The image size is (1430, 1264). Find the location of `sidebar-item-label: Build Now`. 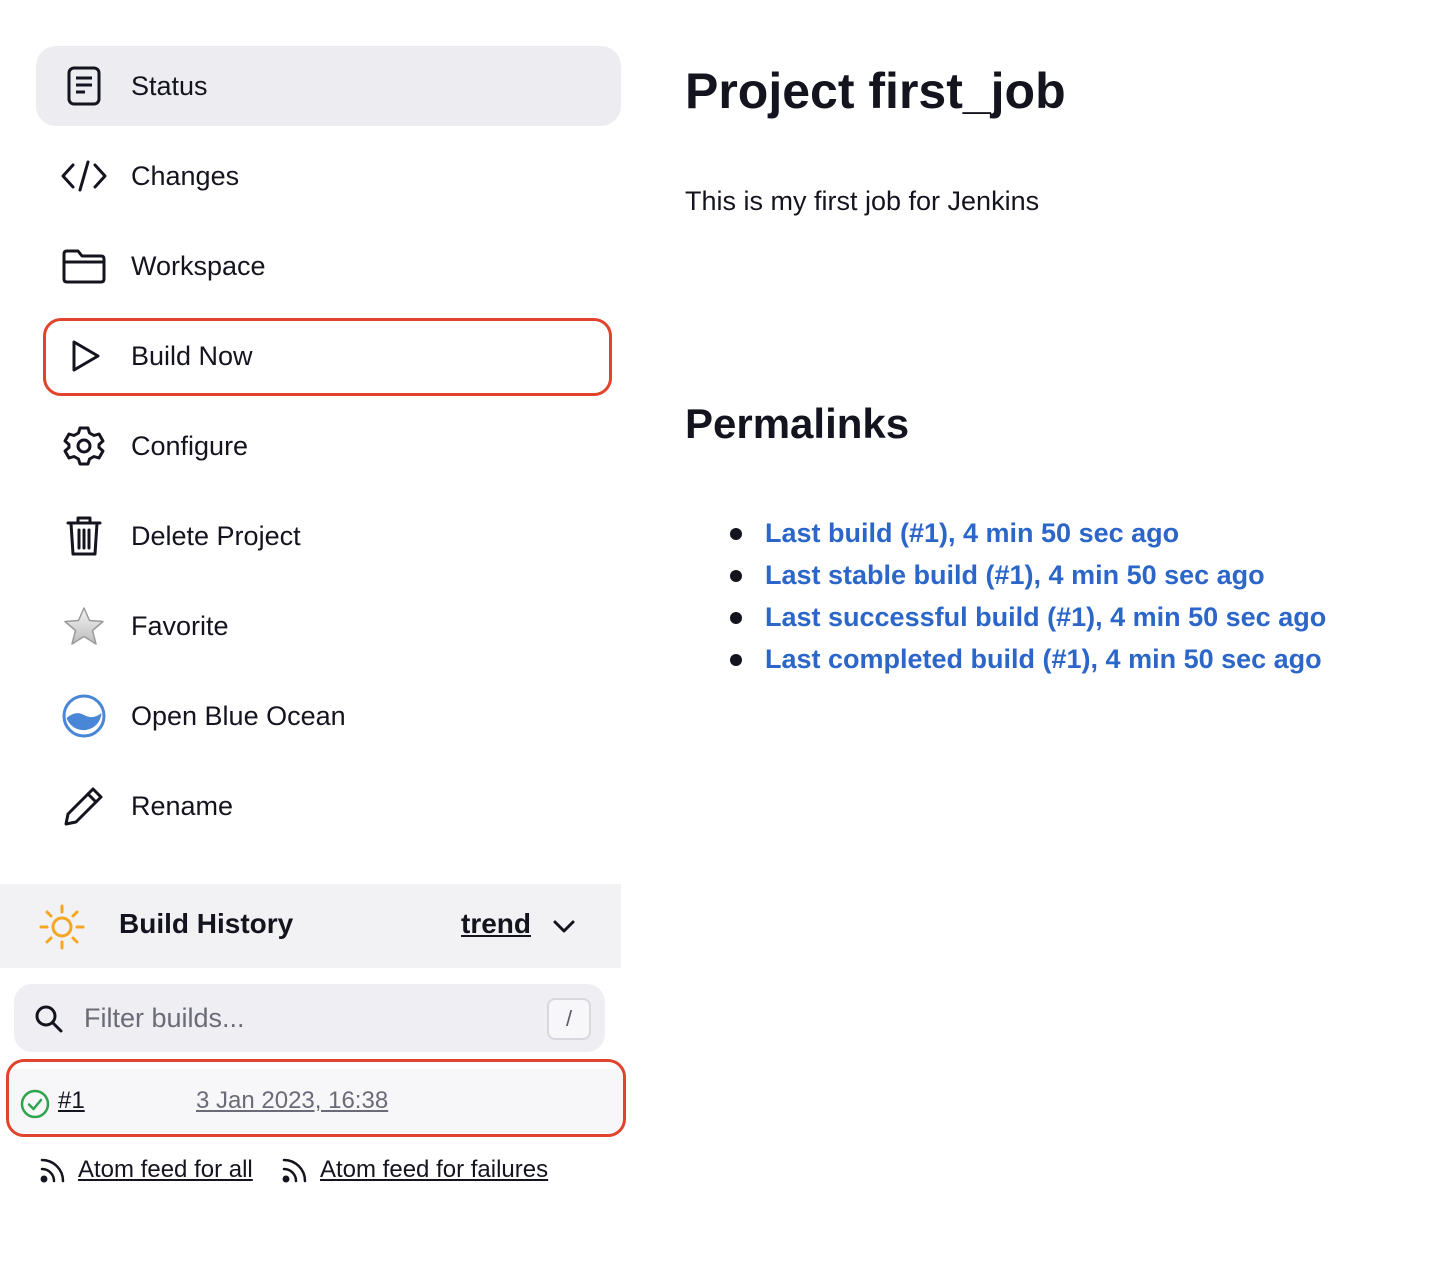

sidebar-item-label: Build Now is located at coordinates (192, 355).